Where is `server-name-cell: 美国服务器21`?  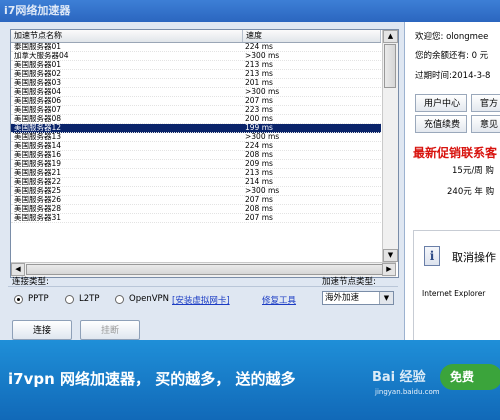 server-name-cell: 美国服务器21 is located at coordinates (38, 173).